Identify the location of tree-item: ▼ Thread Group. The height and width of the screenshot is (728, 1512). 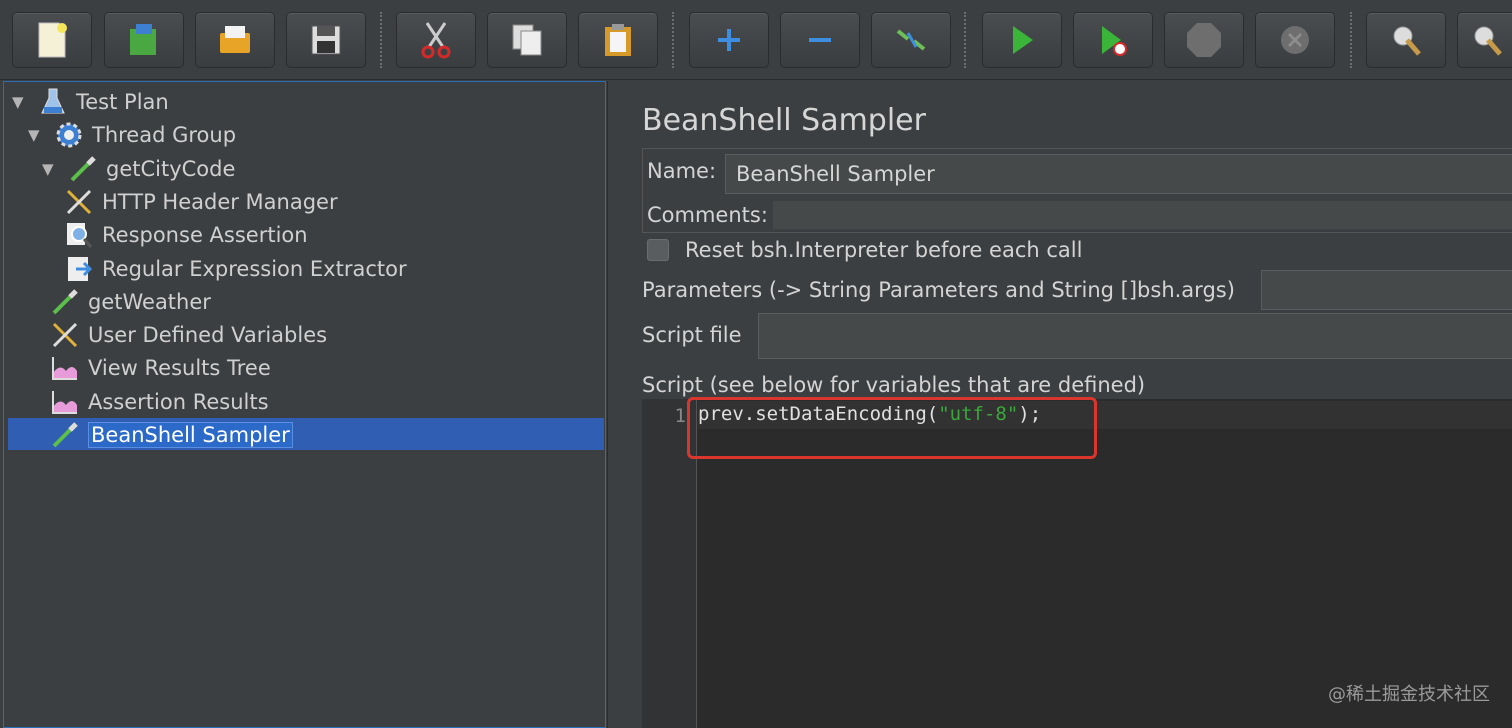
(132, 135).